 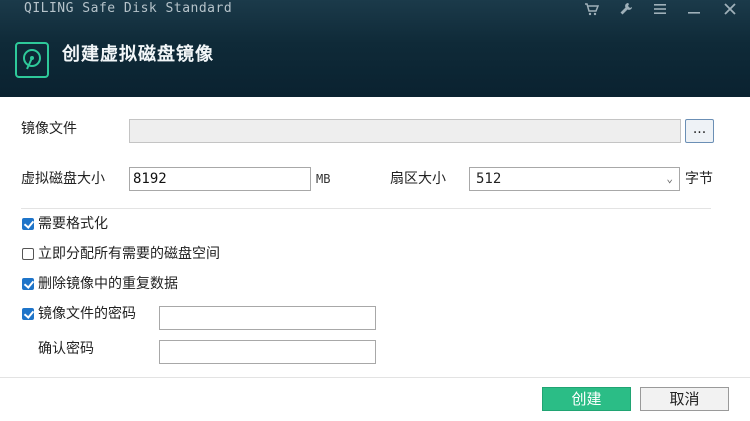 What do you see at coordinates (66, 349) in the screenshot?
I see `confirm-password-label: 确认密码` at bounding box center [66, 349].